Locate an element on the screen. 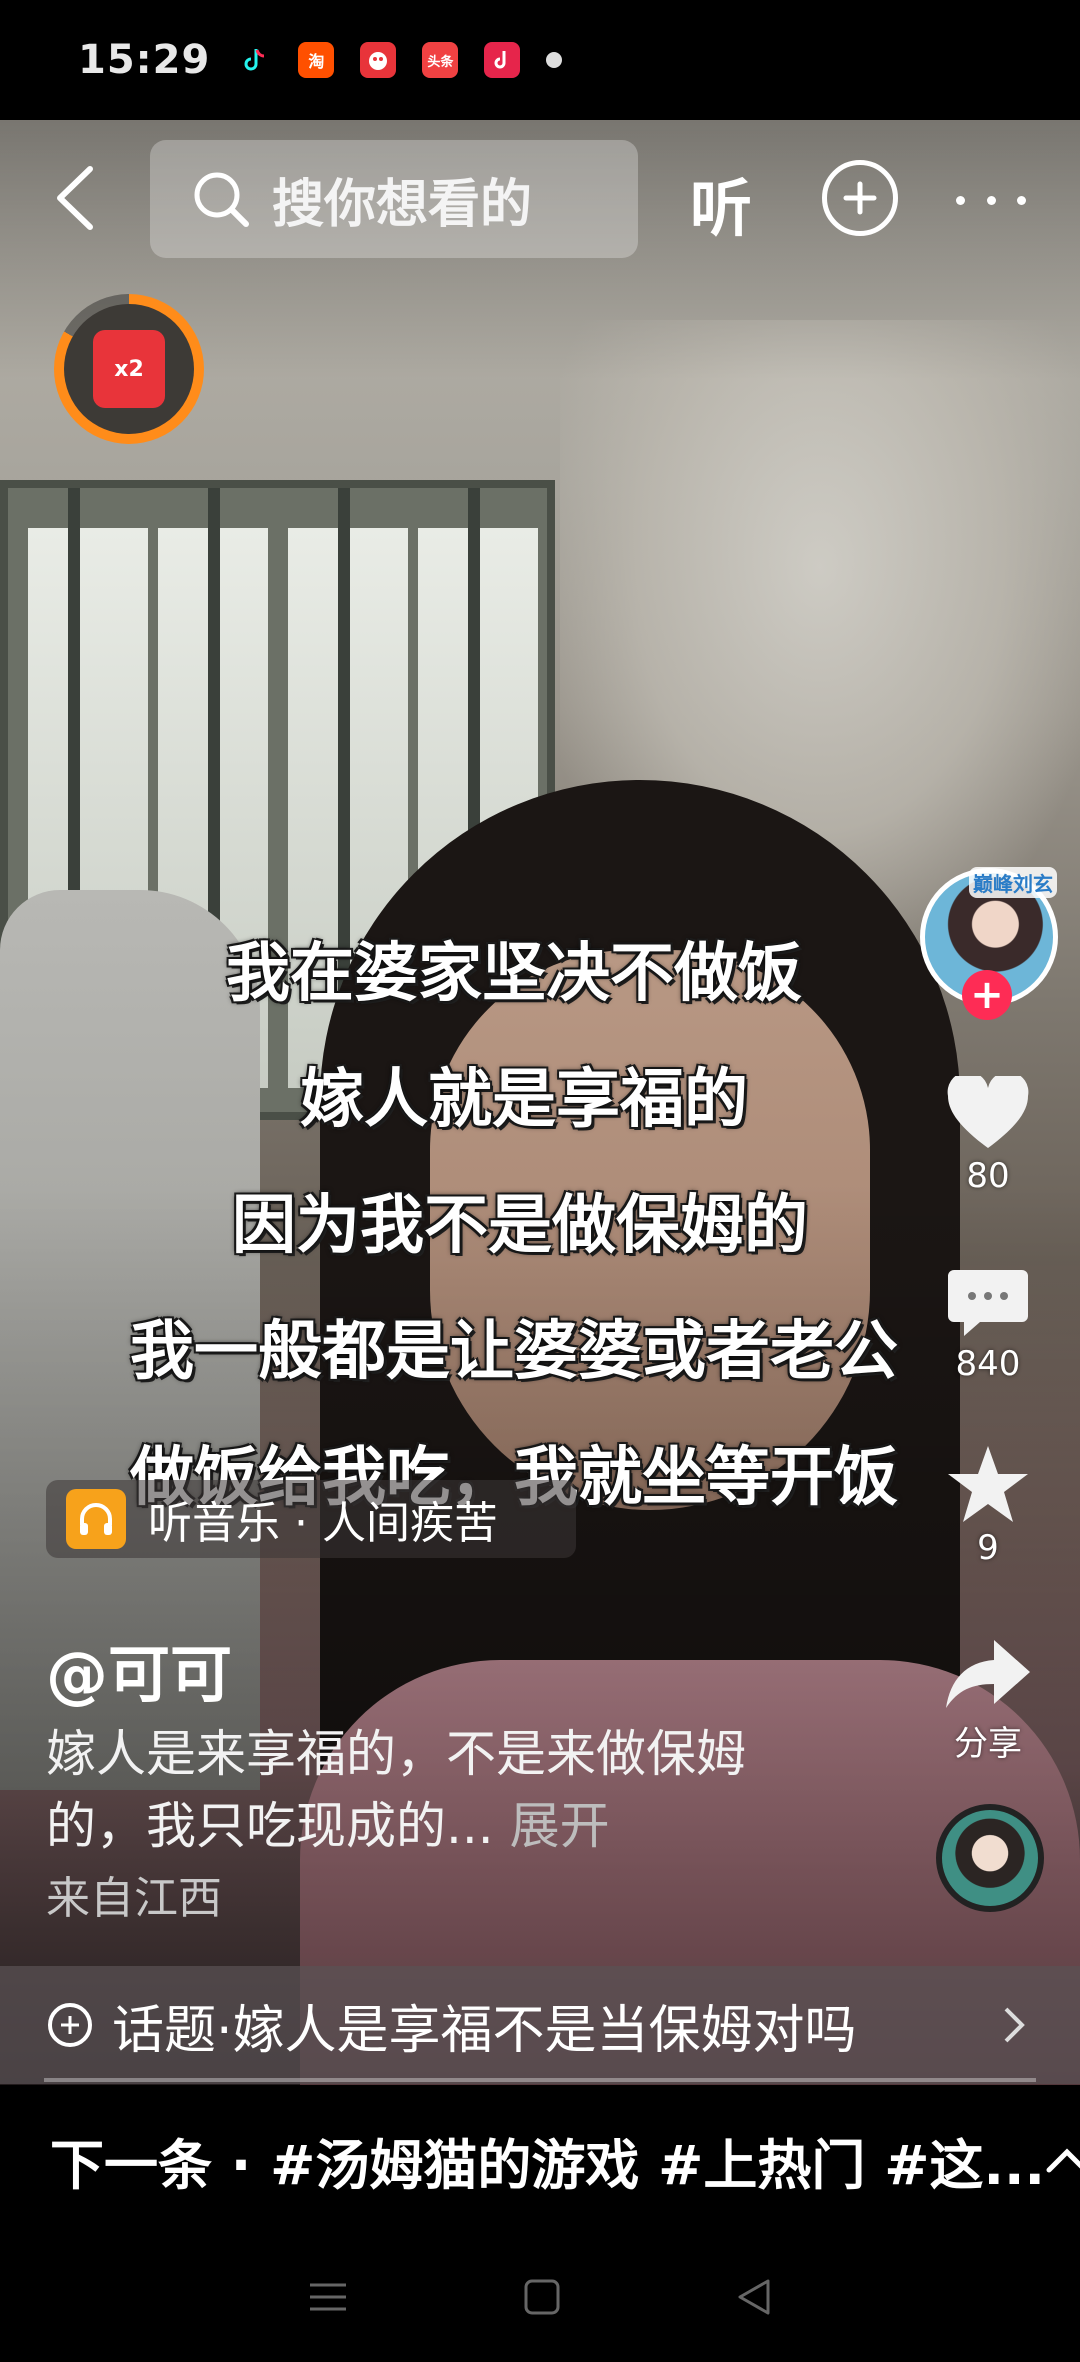 This screenshot has width=1080, height=2362. chevron-right-icon is located at coordinates (1014, 2025).